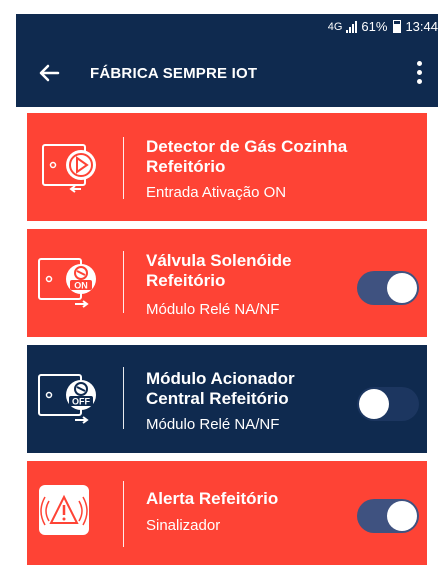 Image resolution: width=438 pixels, height=565 pixels. What do you see at coordinates (247, 146) in the screenshot?
I see `device-title-line1: Detector de Gás Cozinha` at bounding box center [247, 146].